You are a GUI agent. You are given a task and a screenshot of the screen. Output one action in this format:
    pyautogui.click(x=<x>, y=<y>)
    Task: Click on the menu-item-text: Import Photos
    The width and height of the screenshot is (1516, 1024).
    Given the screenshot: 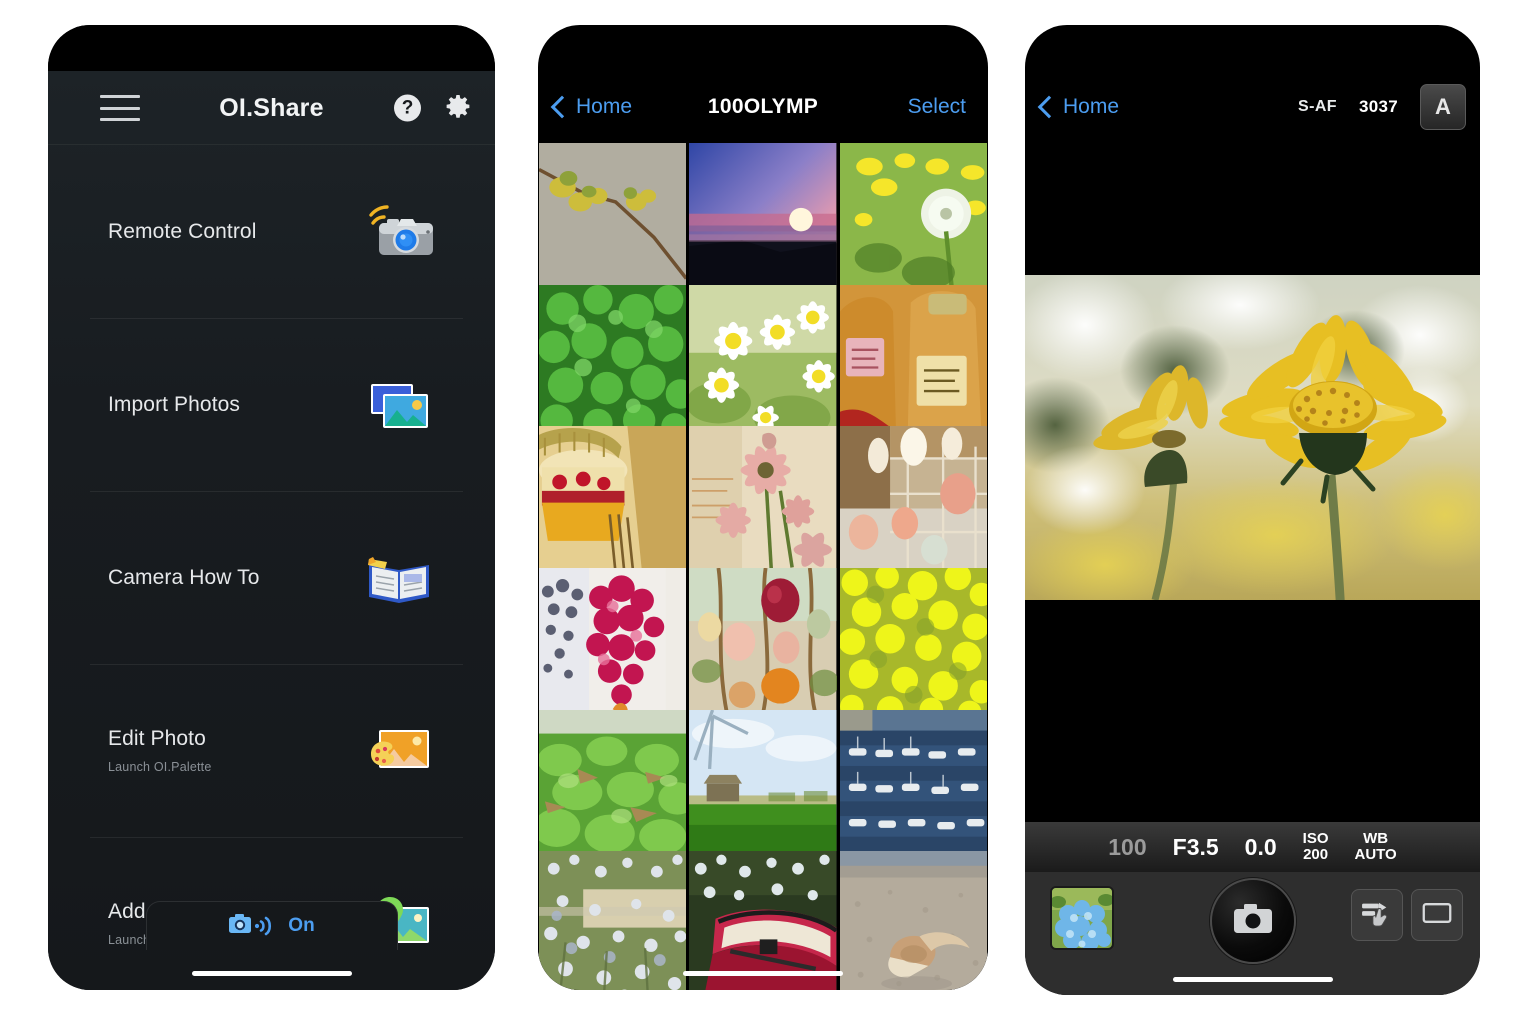 What is the action you would take?
    pyautogui.click(x=235, y=405)
    